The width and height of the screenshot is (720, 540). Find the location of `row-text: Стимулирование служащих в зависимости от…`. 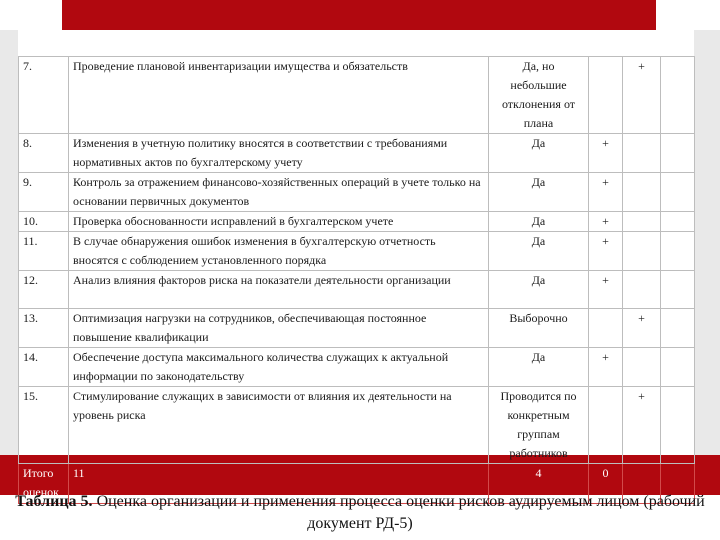

row-text: Стимулирование служащих в зависимости от… is located at coordinates (278, 425).